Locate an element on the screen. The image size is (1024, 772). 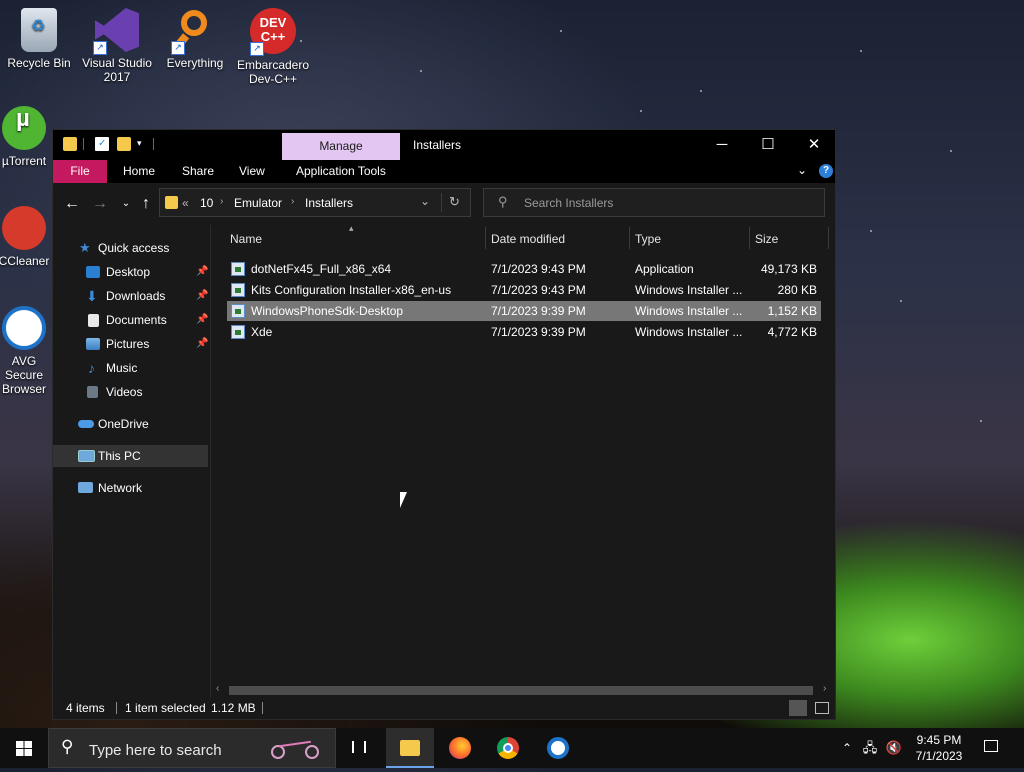
desktop-icon-avg-browser: AVG Secure Browser is located at coordinates (26, 351).